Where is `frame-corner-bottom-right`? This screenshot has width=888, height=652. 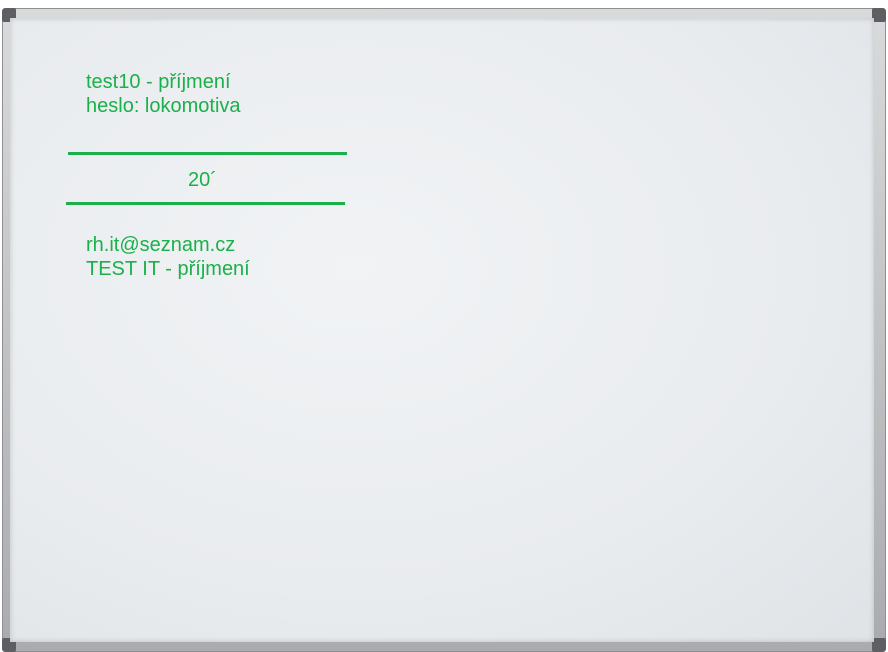 frame-corner-bottom-right is located at coordinates (879, 645).